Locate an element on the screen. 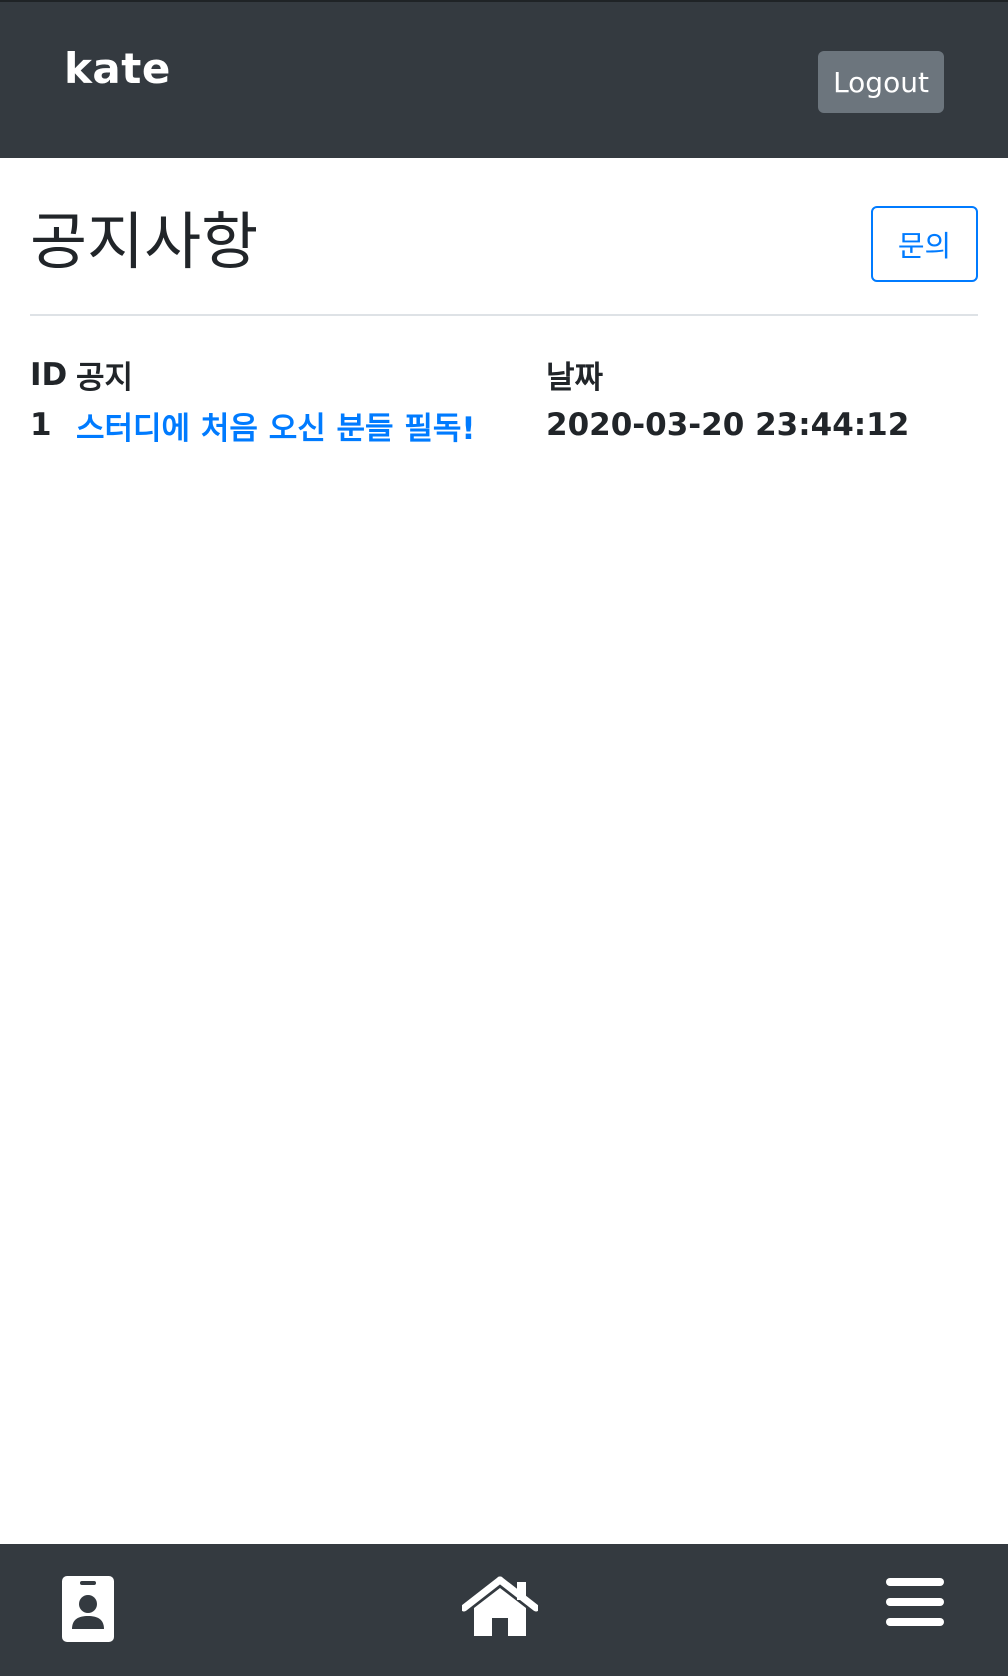  home-icon is located at coordinates (500, 1606).